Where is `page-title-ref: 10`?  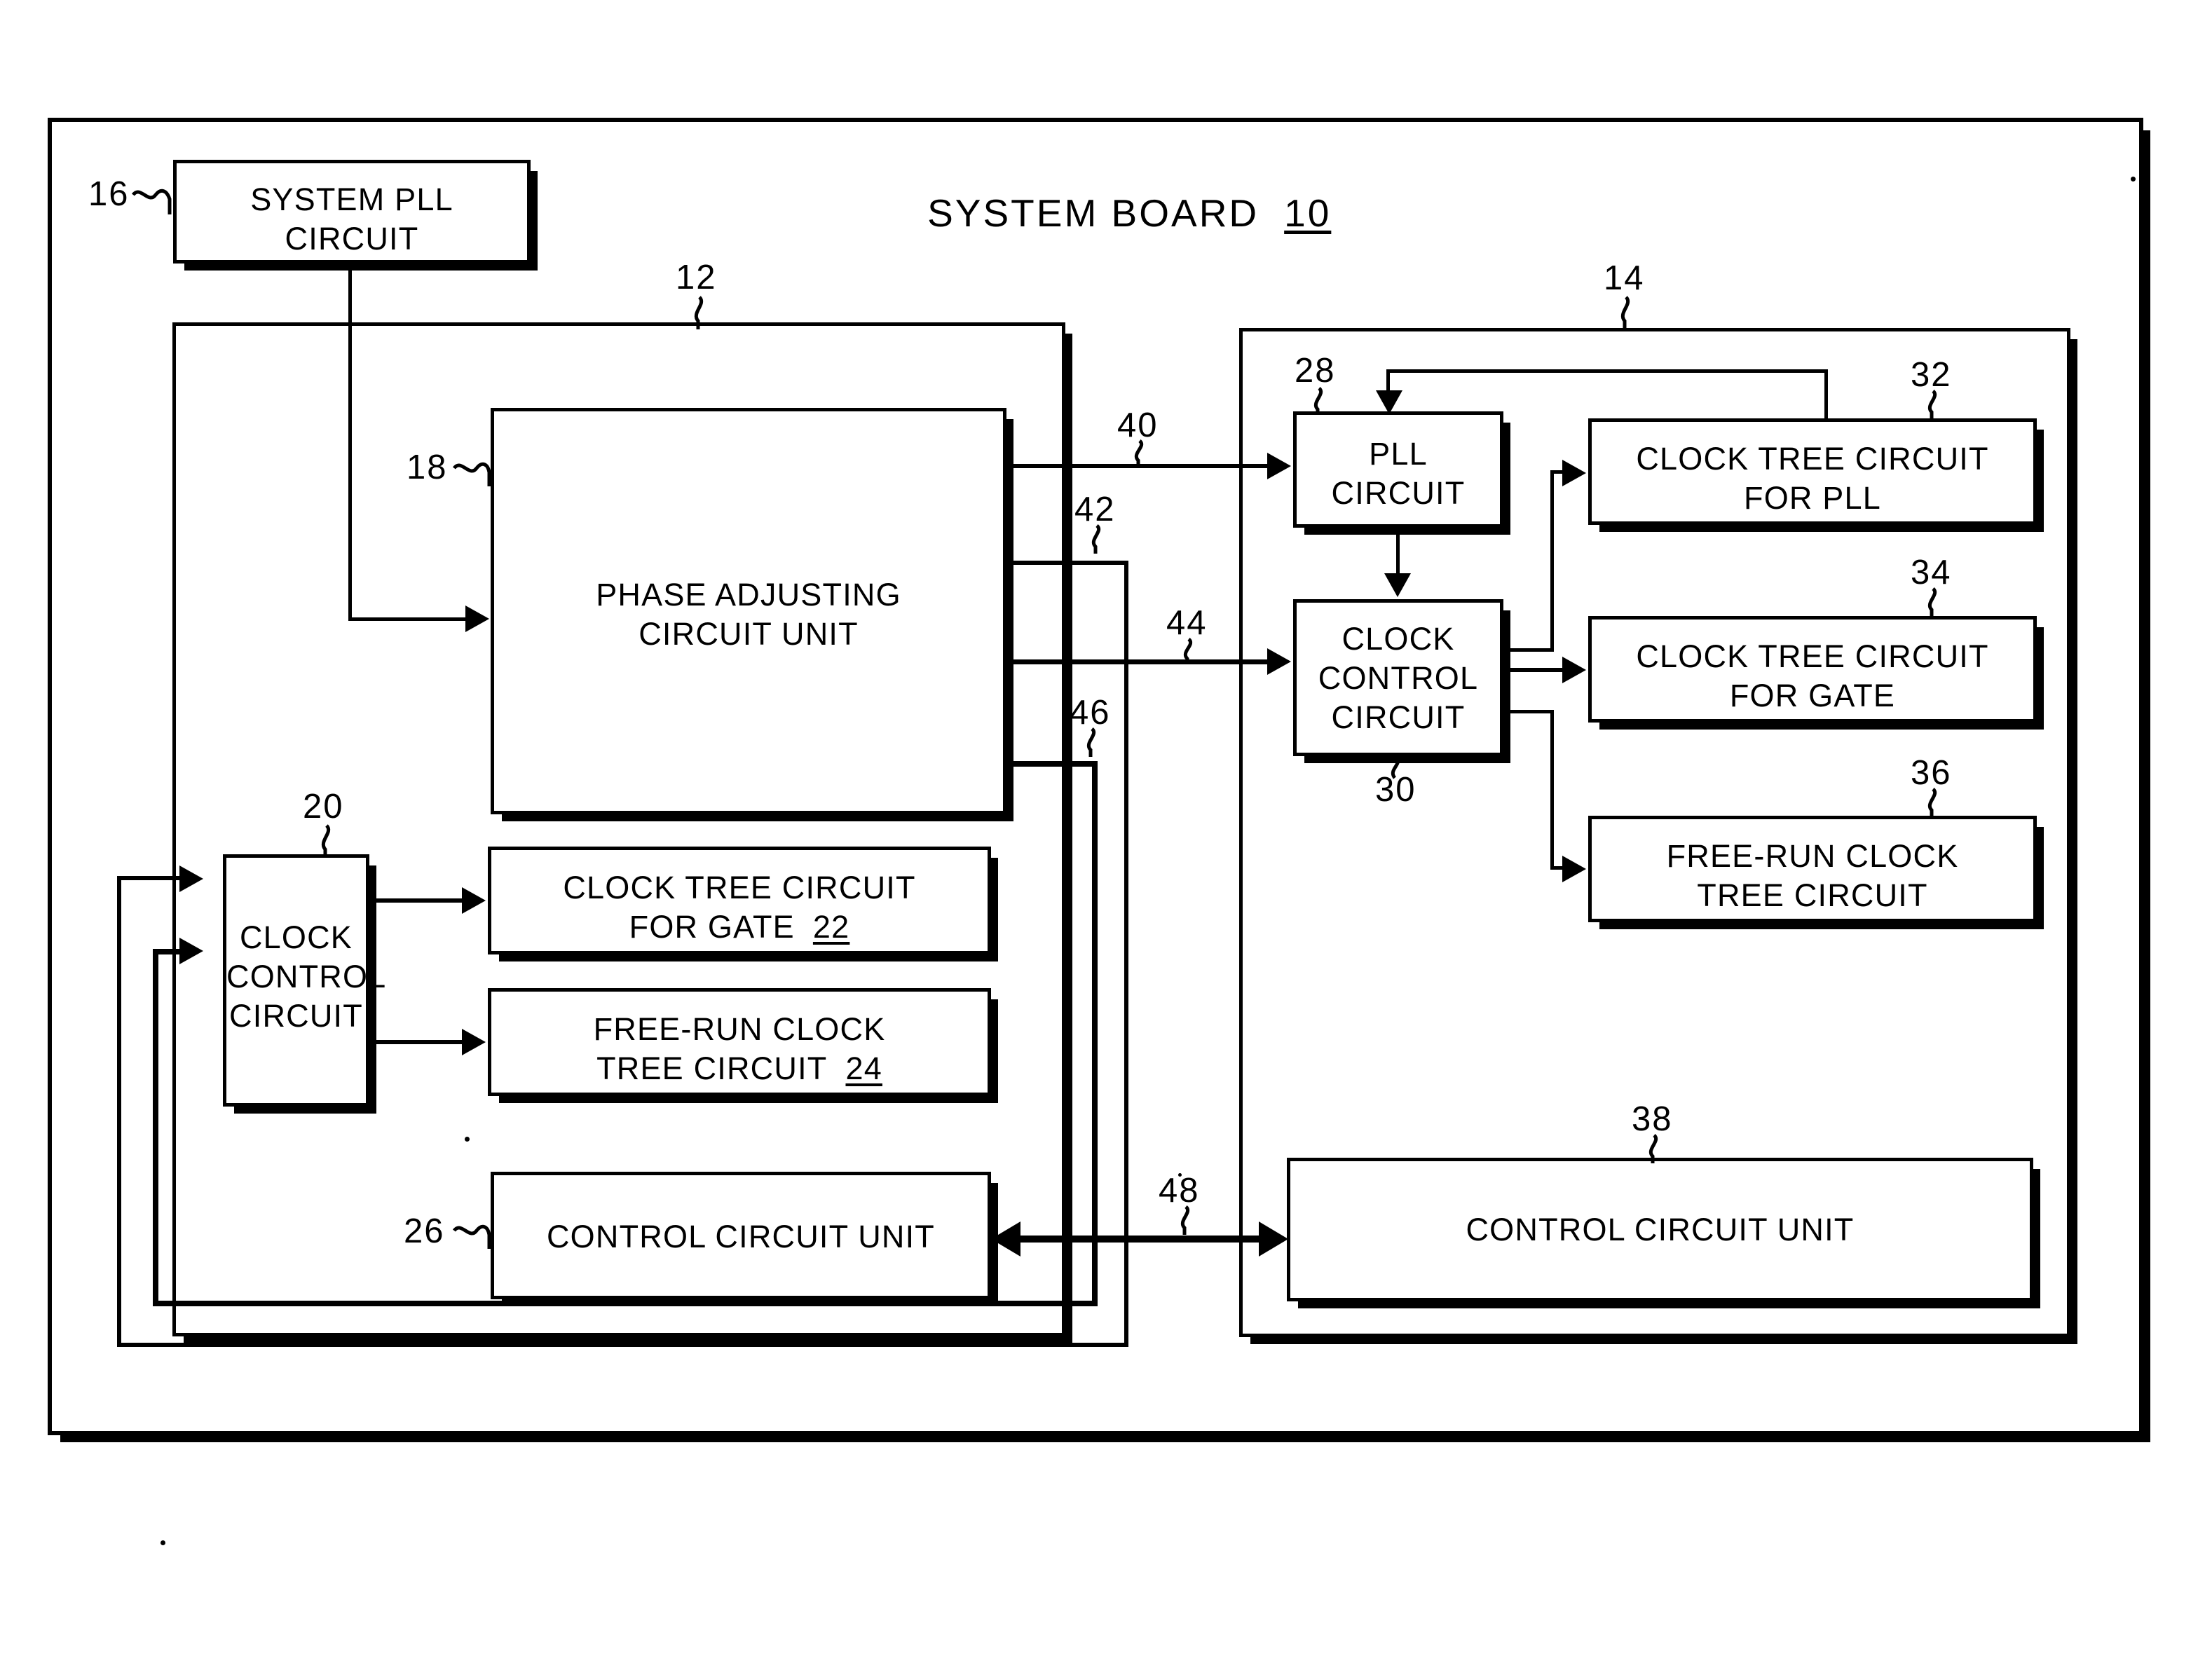
page-title-ref: 10 is located at coordinates (1308, 213).